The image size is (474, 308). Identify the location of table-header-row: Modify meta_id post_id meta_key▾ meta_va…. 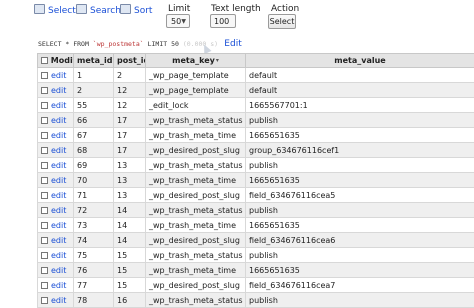
(256, 61).